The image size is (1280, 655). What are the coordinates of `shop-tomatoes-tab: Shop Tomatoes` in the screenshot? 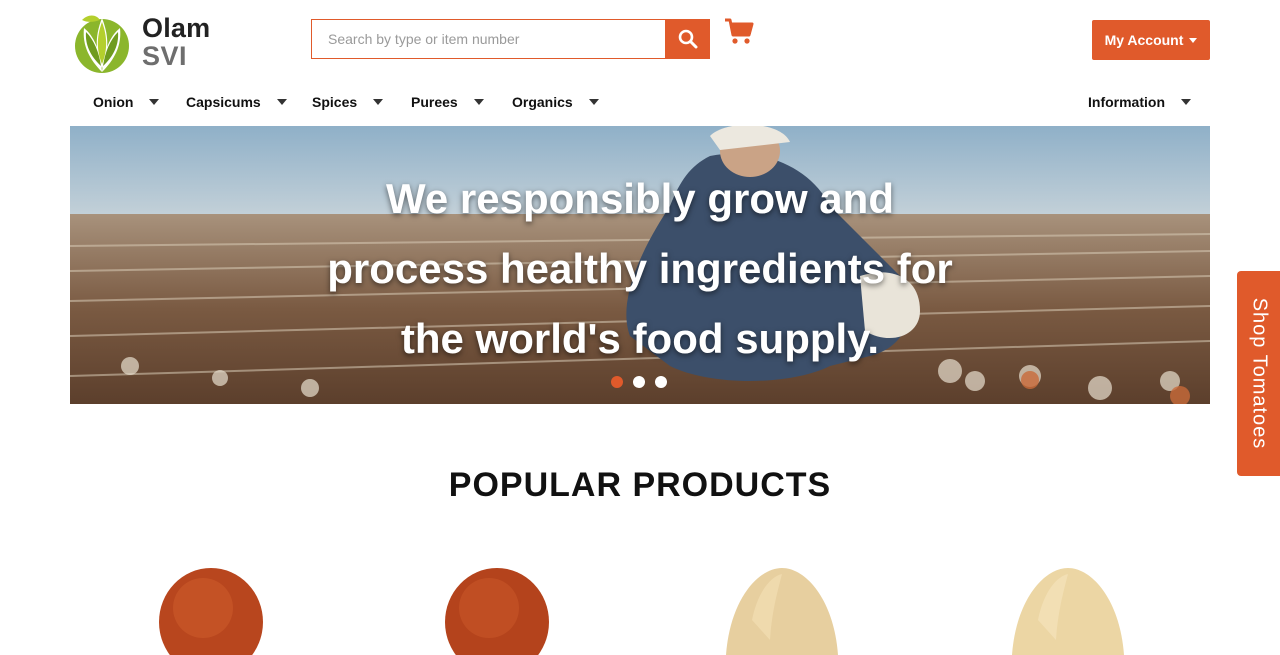 It's located at (1258, 373).